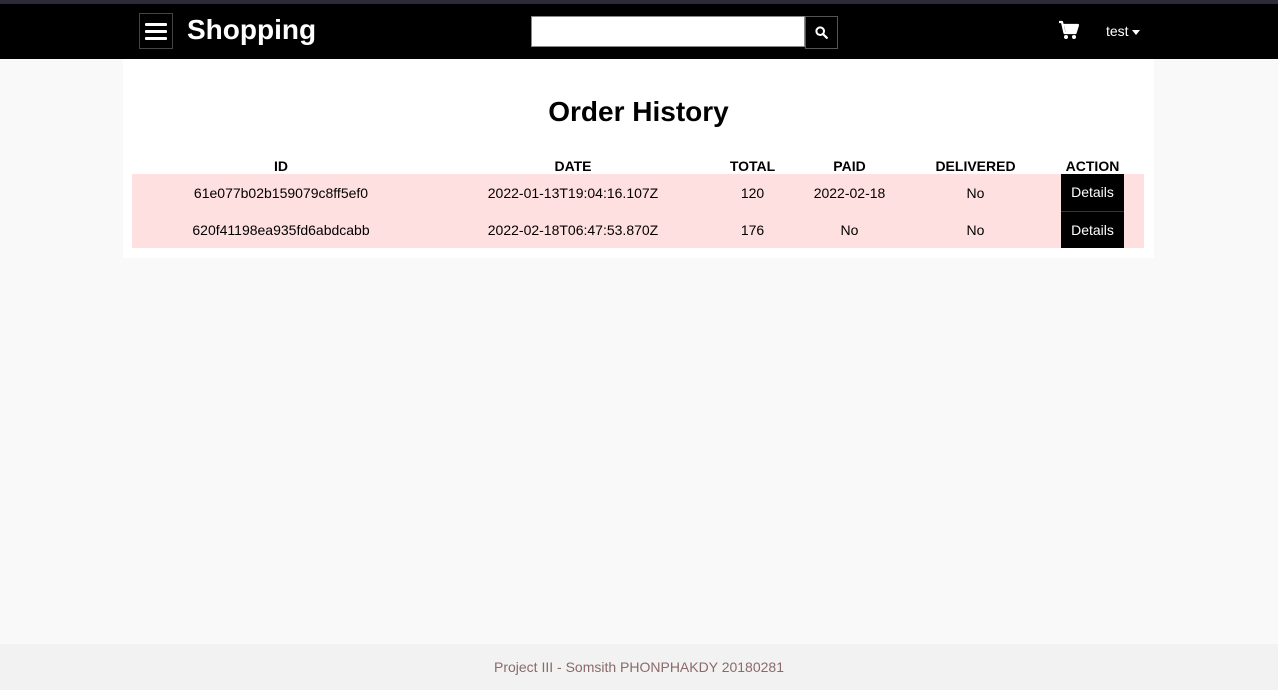 The height and width of the screenshot is (690, 1278). What do you see at coordinates (1135, 32) in the screenshot?
I see `caret-down-icon` at bounding box center [1135, 32].